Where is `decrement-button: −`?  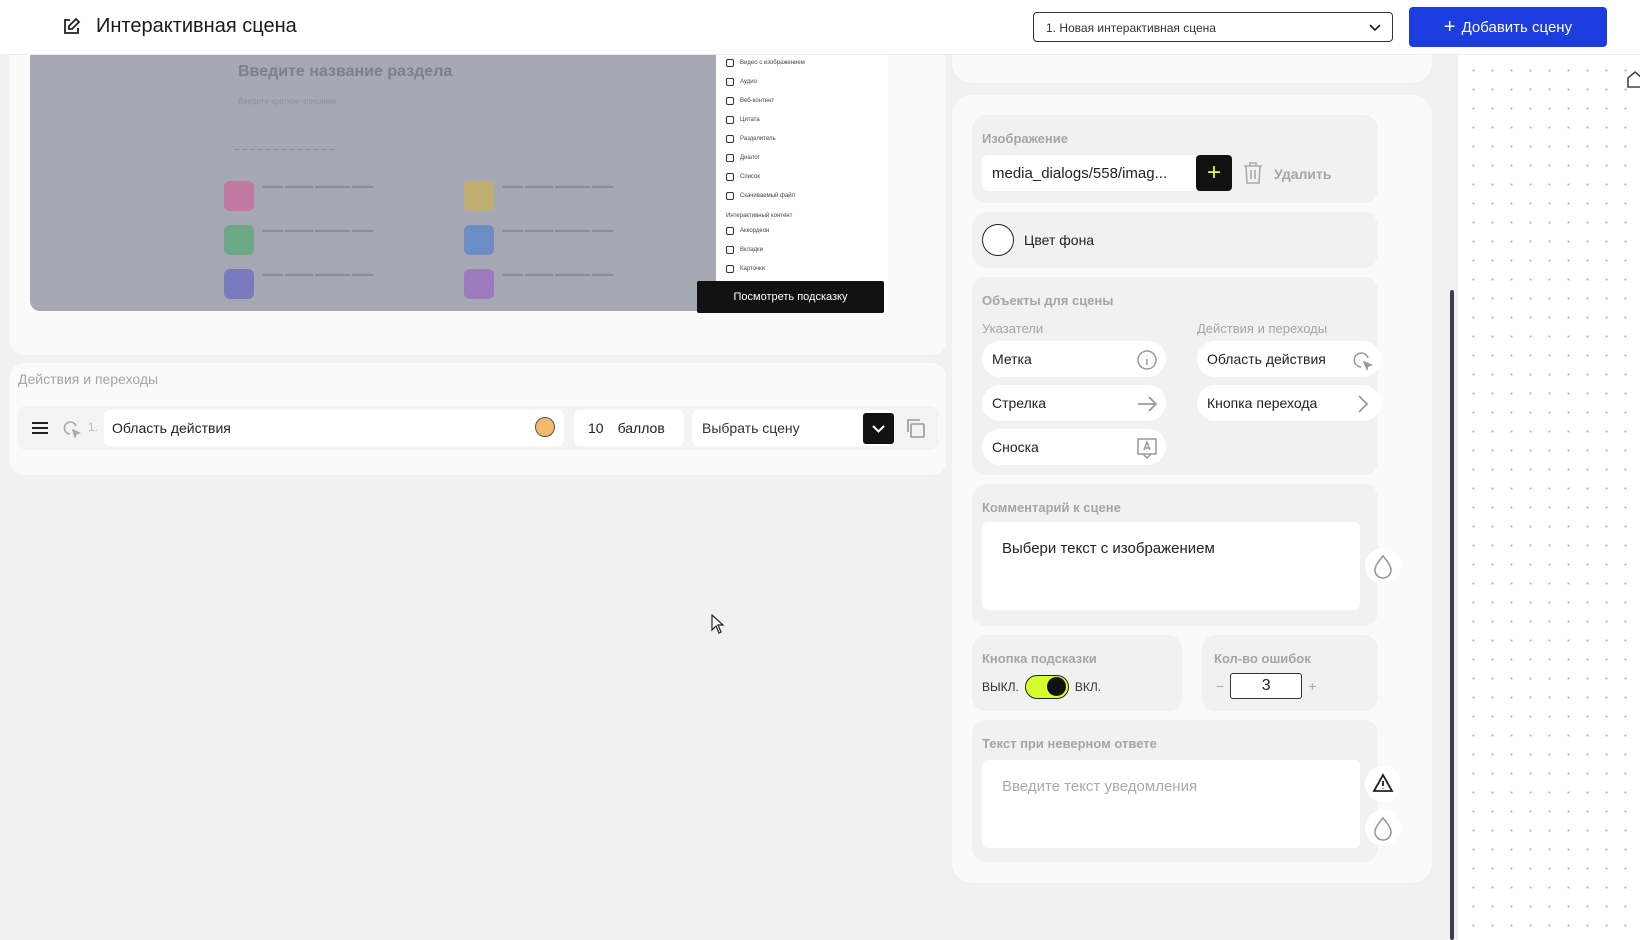 decrement-button: − is located at coordinates (1220, 686).